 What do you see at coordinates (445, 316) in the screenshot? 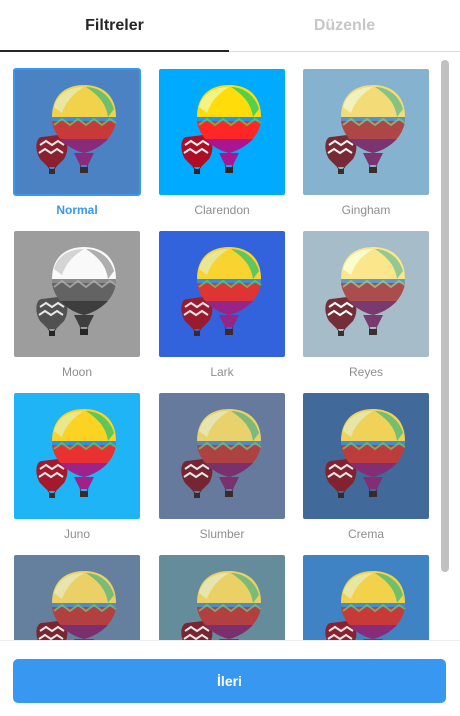
I see `scrollbar-thumb` at bounding box center [445, 316].